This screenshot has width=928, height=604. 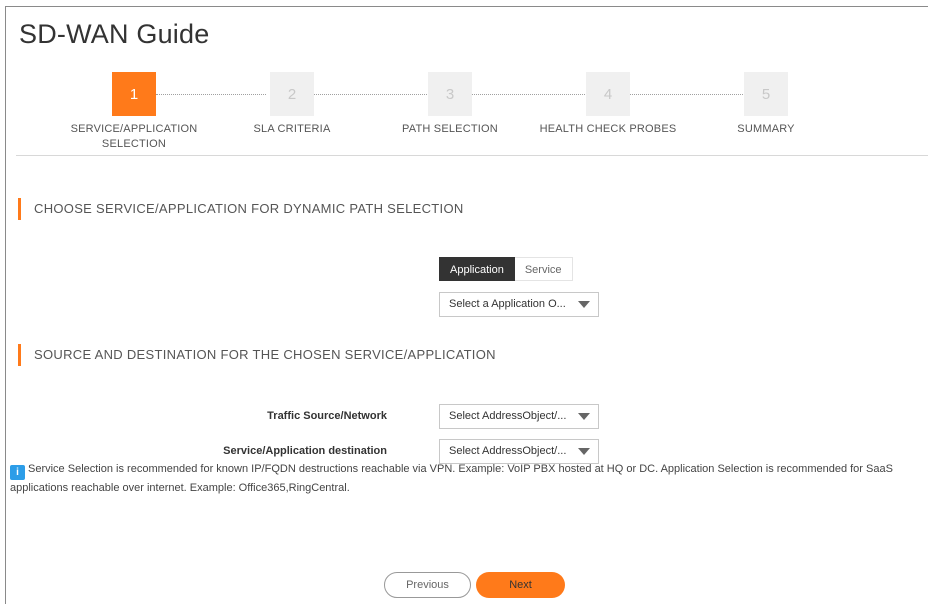 What do you see at coordinates (305, 451) in the screenshot?
I see `destination-label: Service/Application destination` at bounding box center [305, 451].